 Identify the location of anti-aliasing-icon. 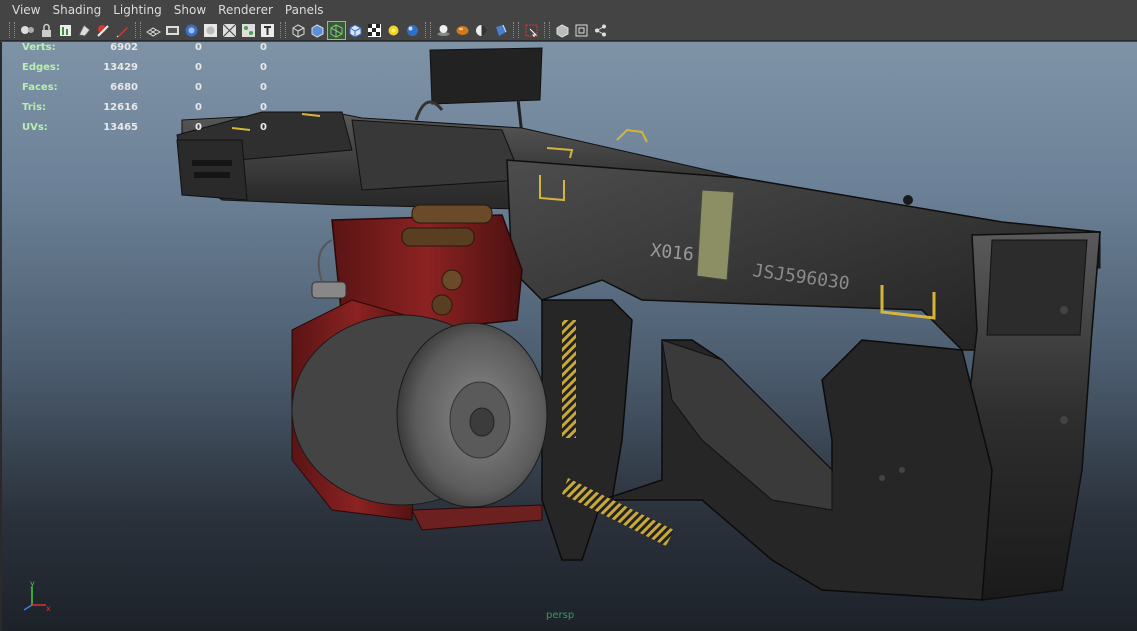
(462, 30).